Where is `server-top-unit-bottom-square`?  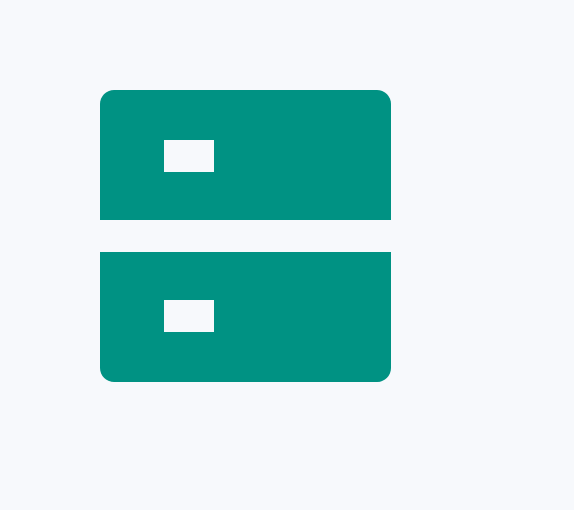
server-top-unit-bottom-square is located at coordinates (245, 210).